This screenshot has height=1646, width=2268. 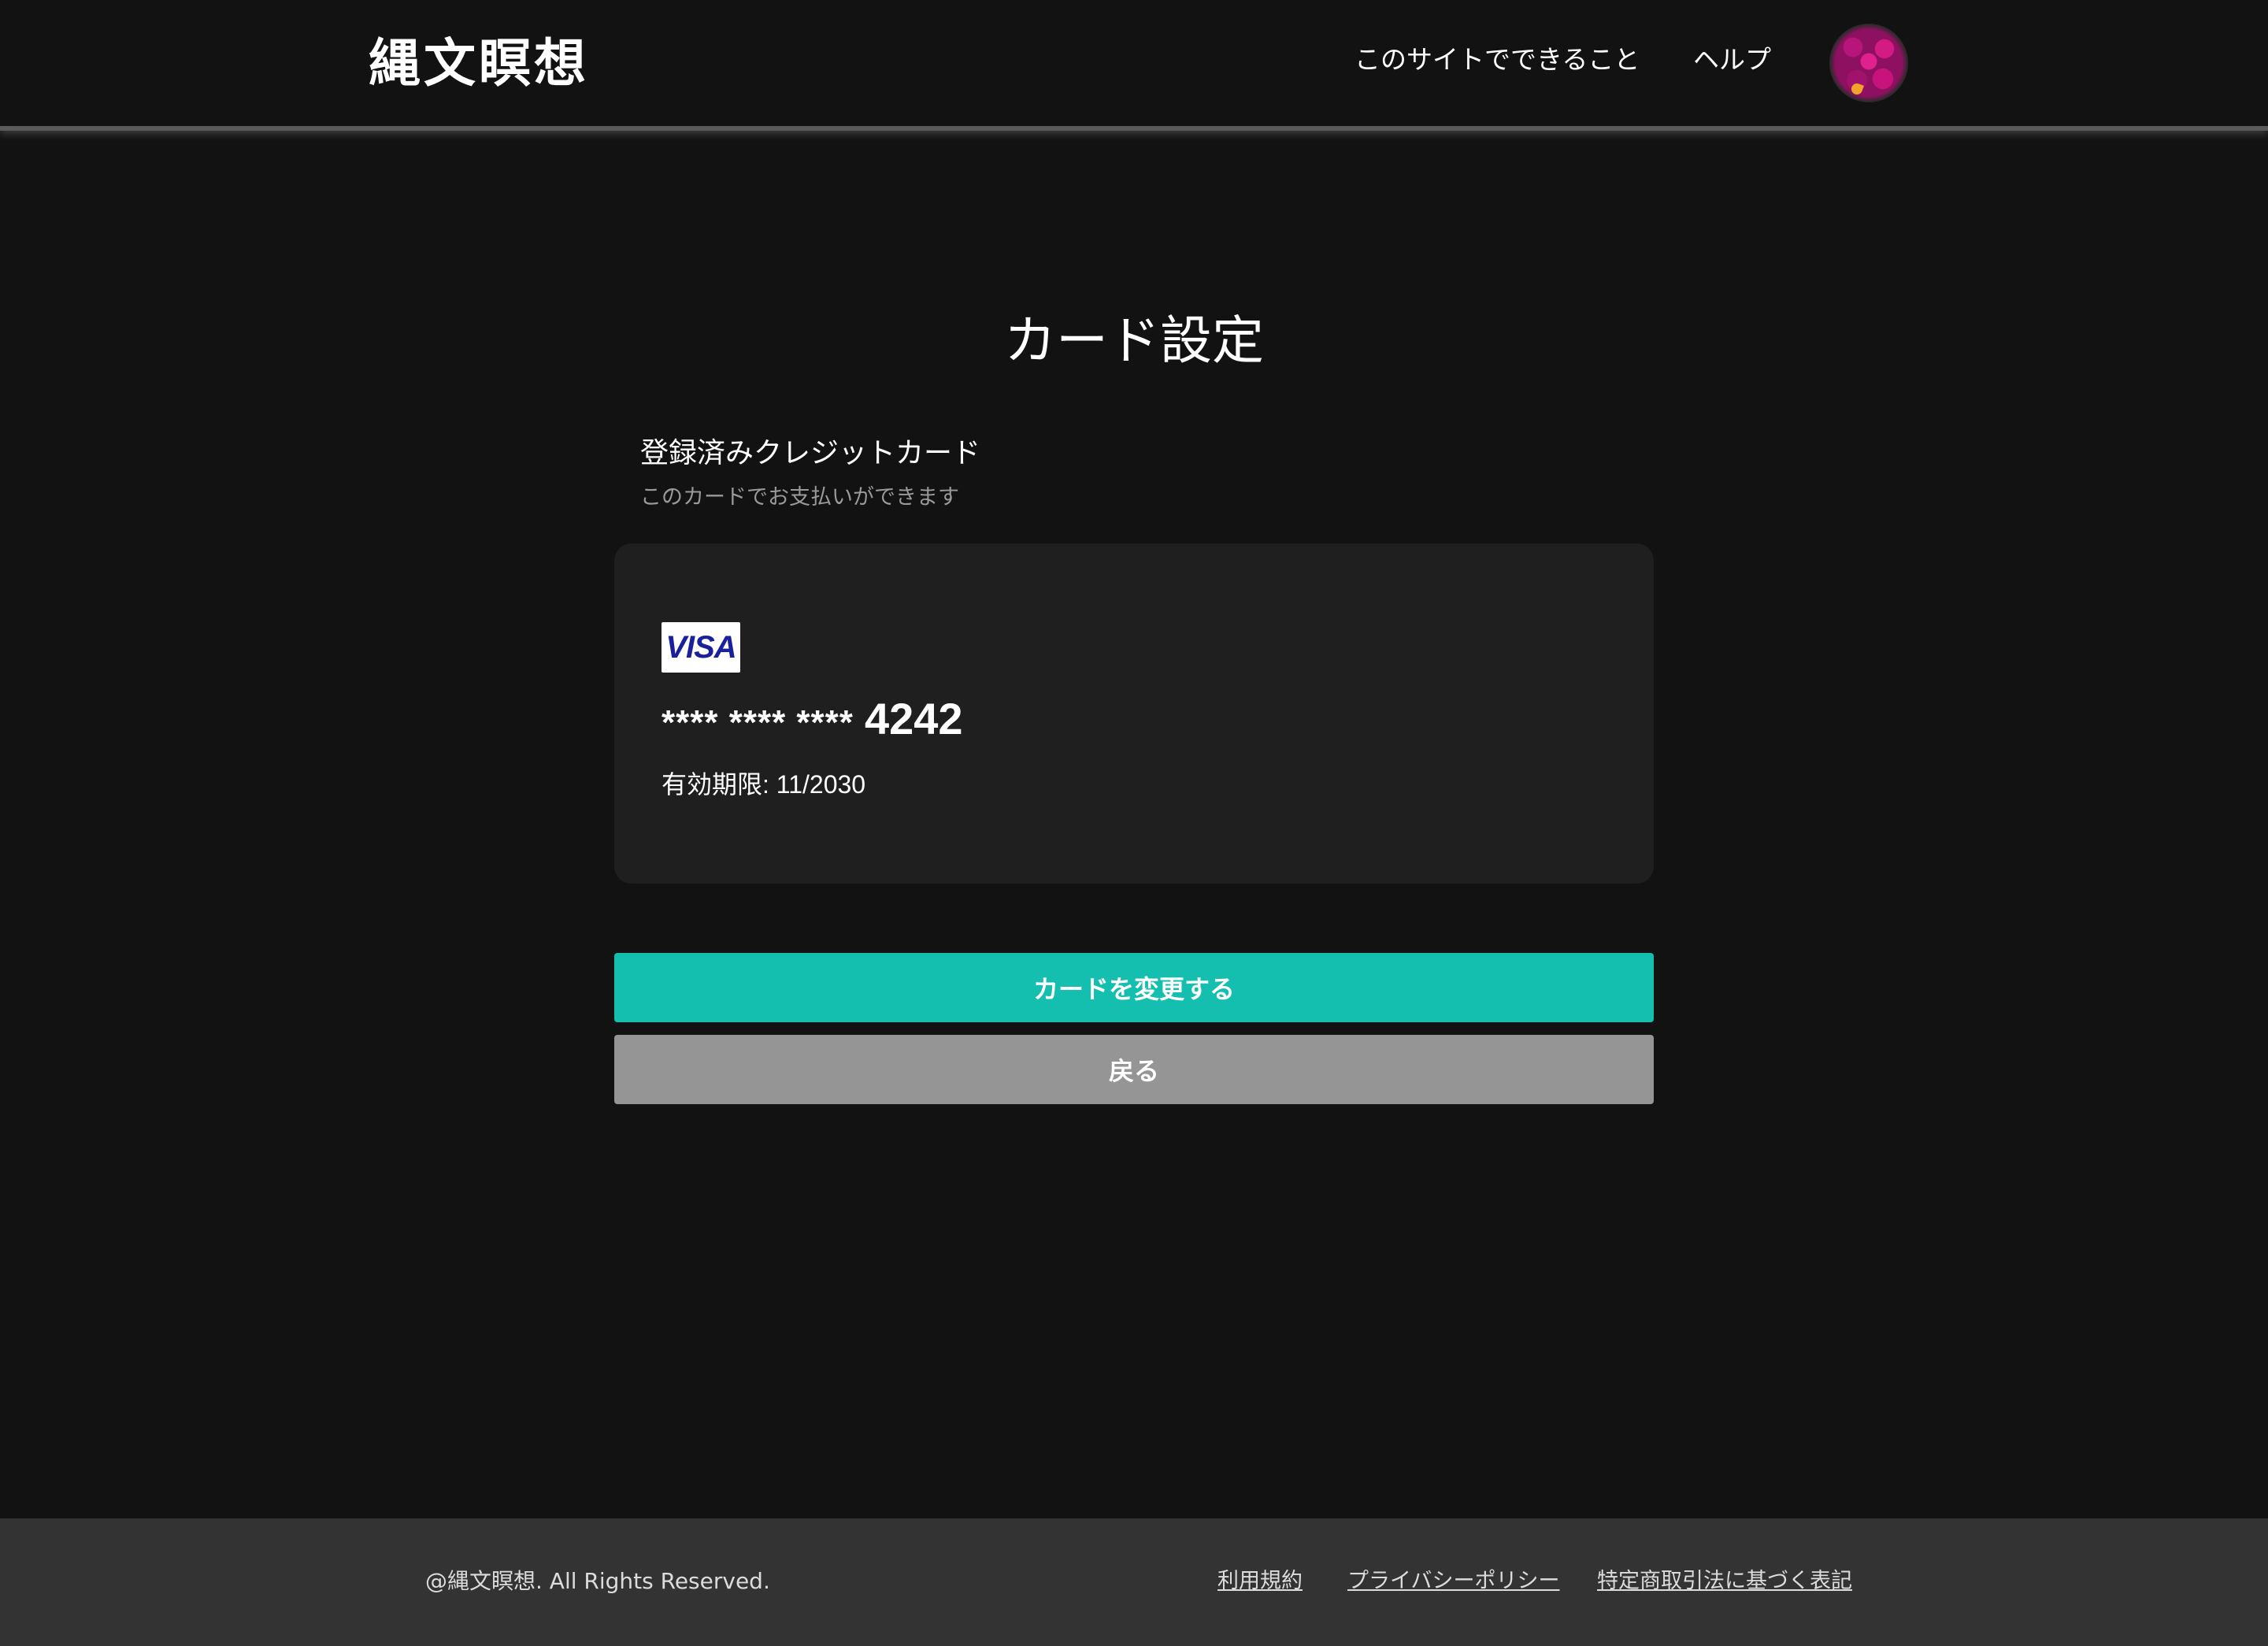 I want to click on copyright-text: @縄文瞑想. All Rights Reserved., so click(x=597, y=1581).